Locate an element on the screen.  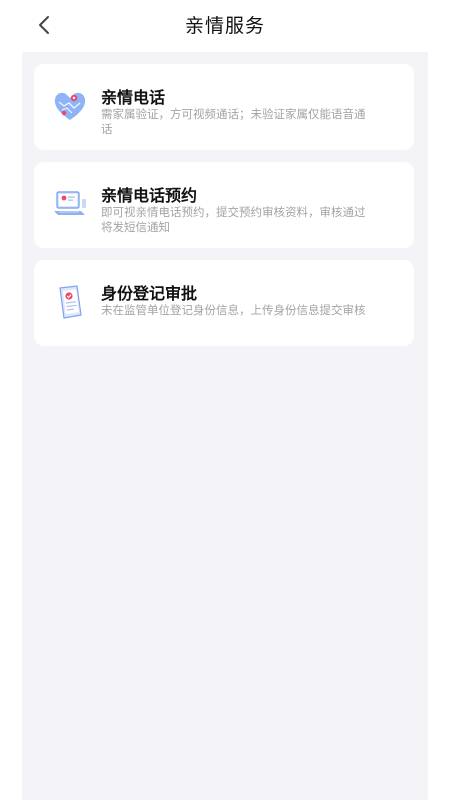
document-badge-icon is located at coordinates (70, 302).